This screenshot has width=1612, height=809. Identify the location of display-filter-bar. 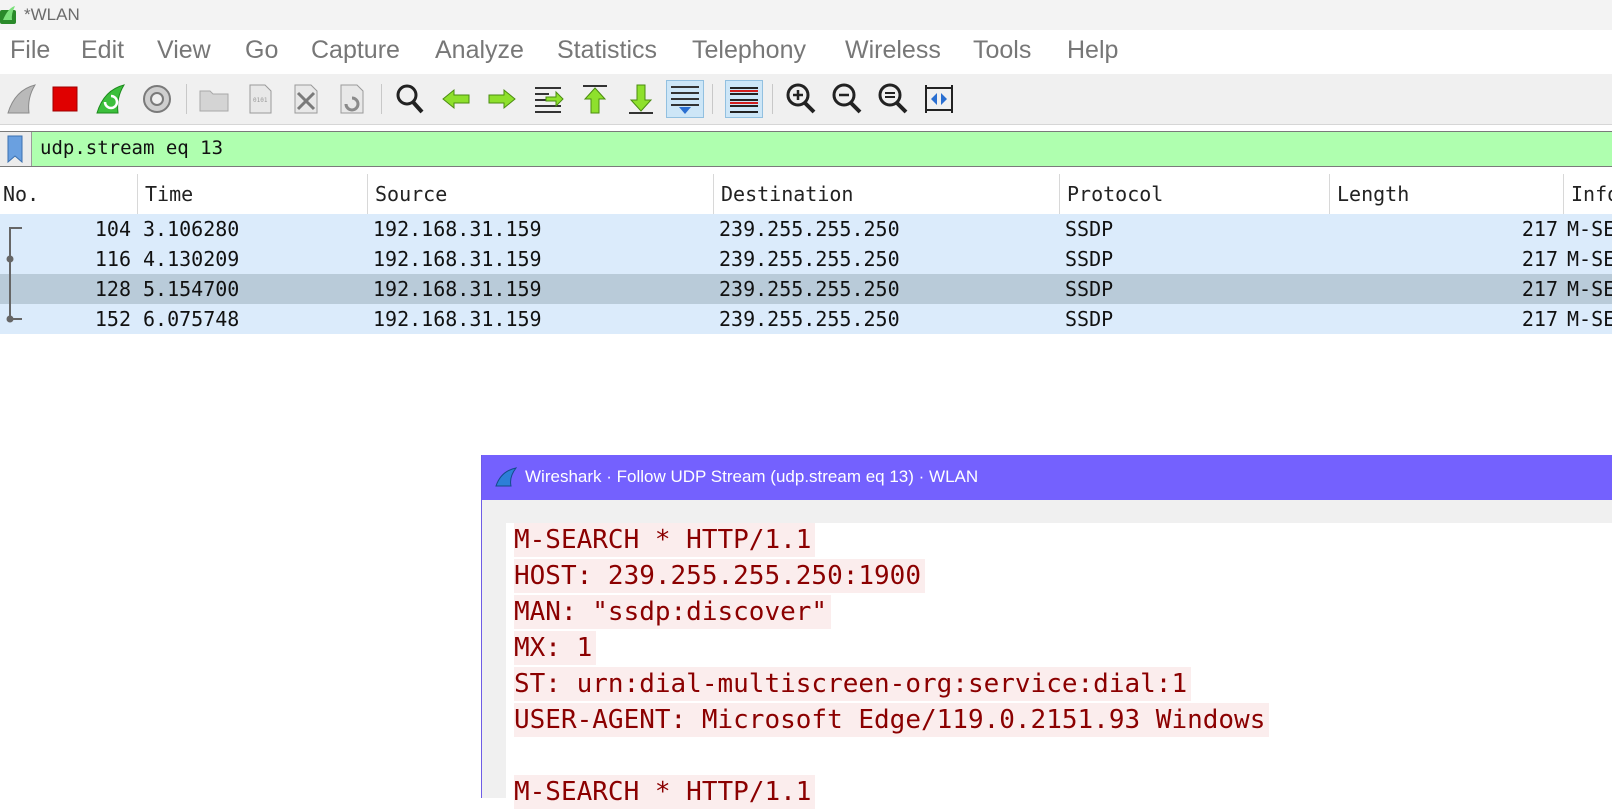
(806, 149).